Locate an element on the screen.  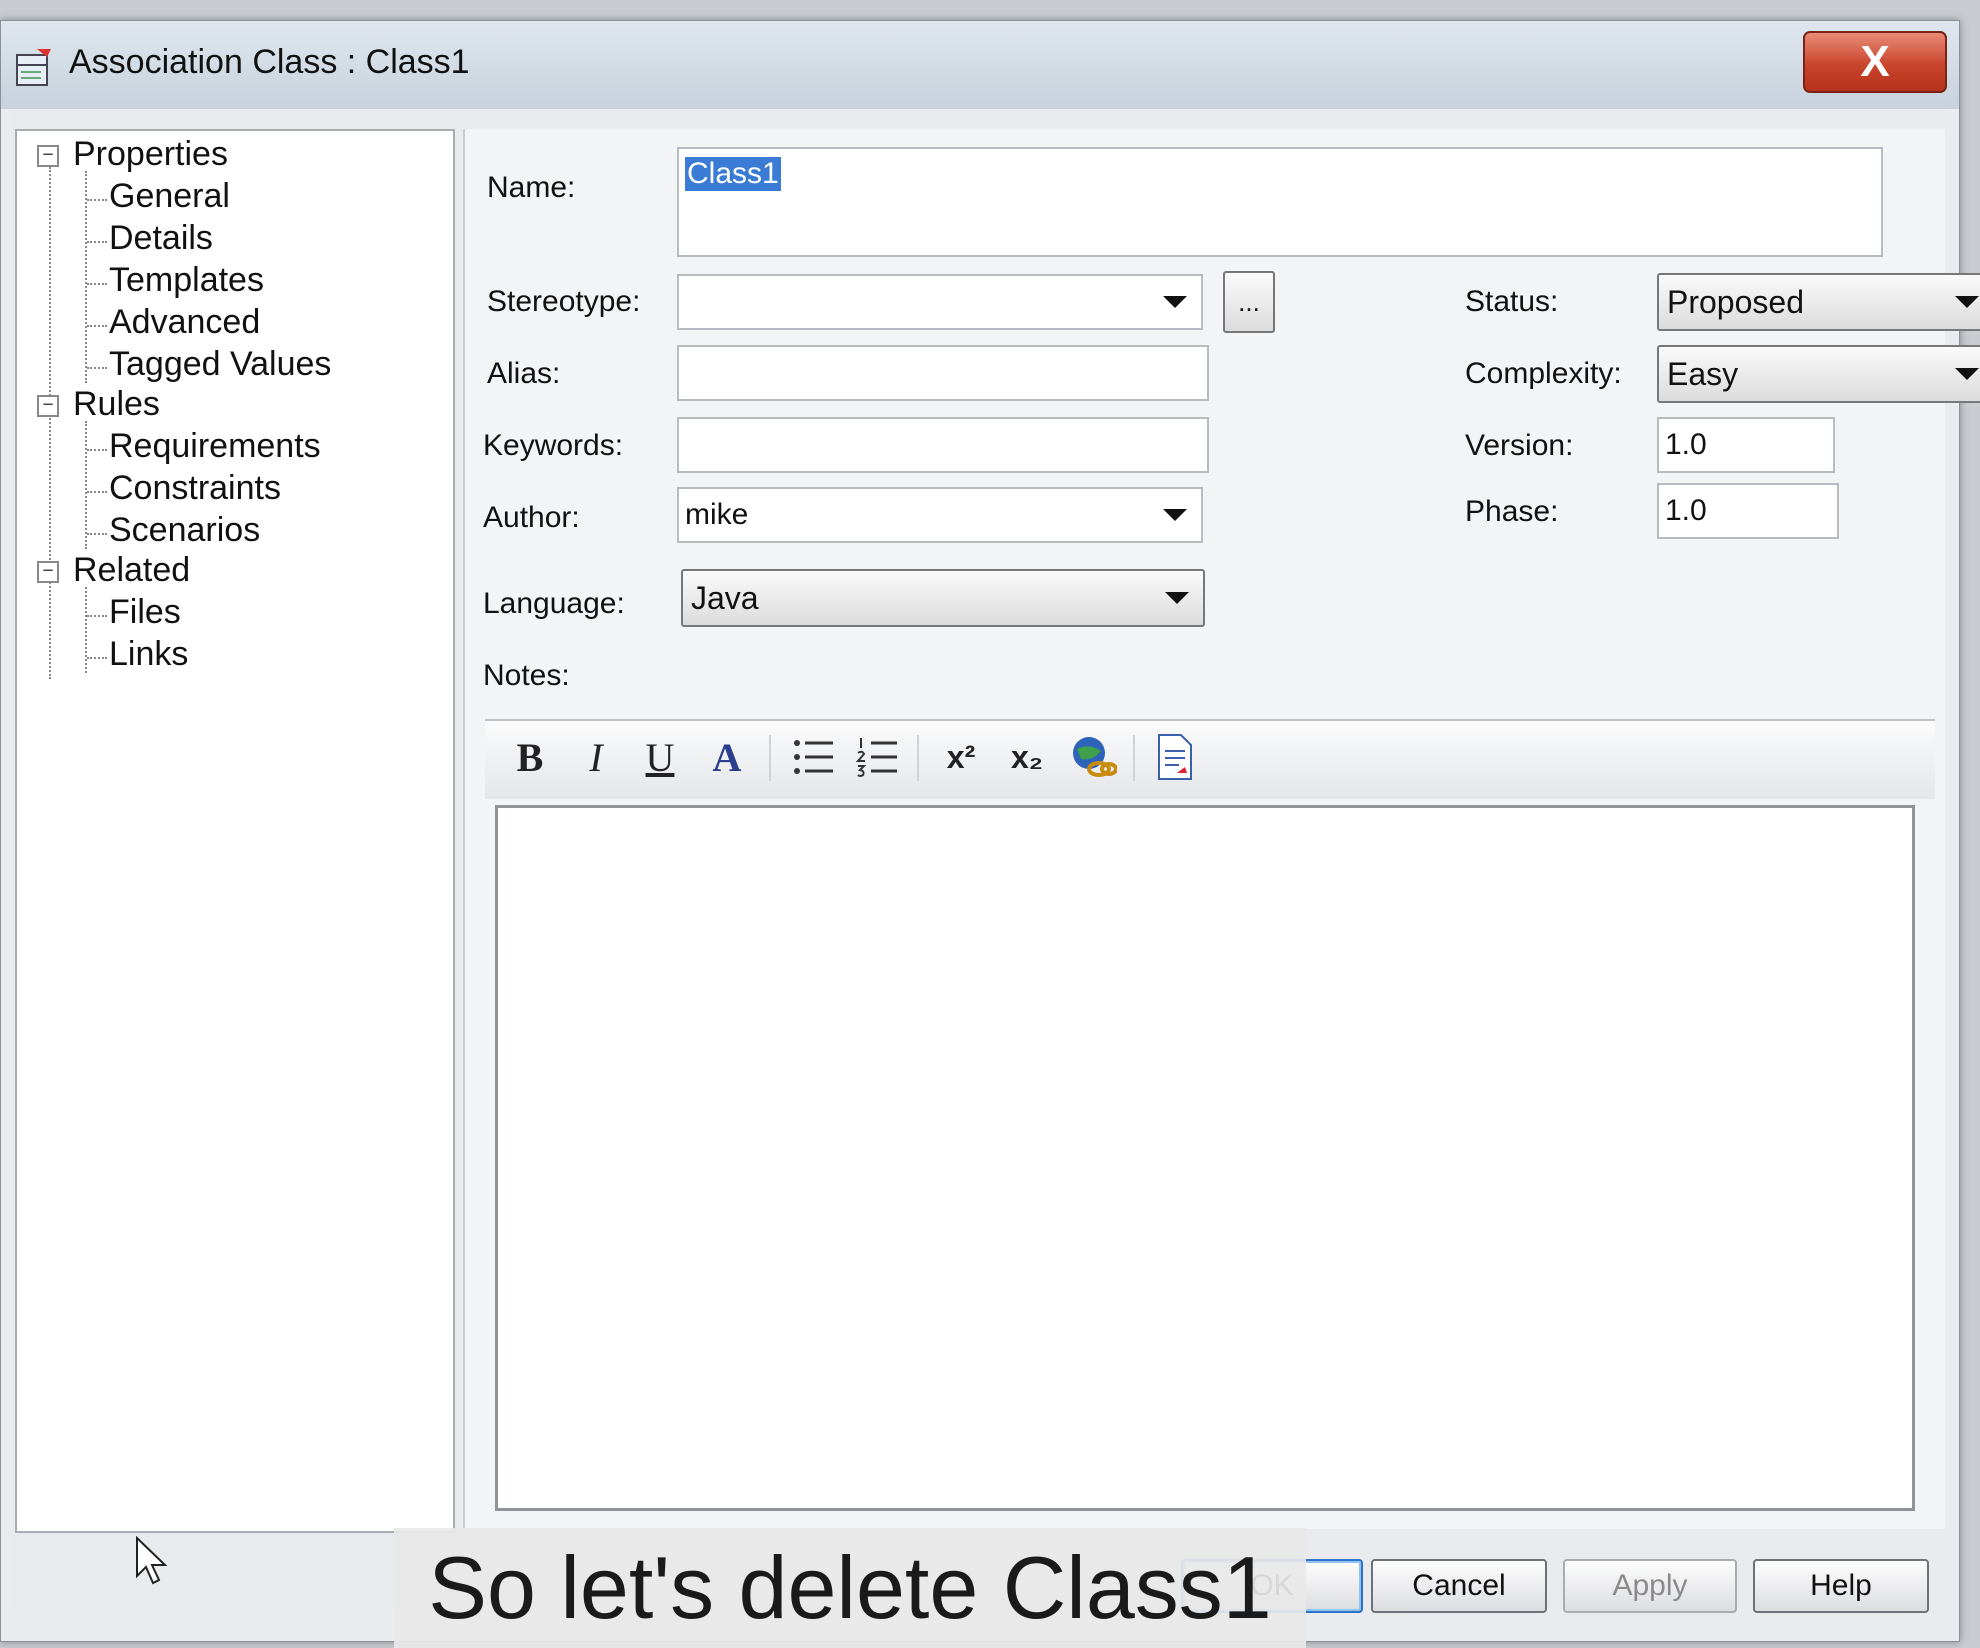
numbered-list-icon is located at coordinates (876, 757).